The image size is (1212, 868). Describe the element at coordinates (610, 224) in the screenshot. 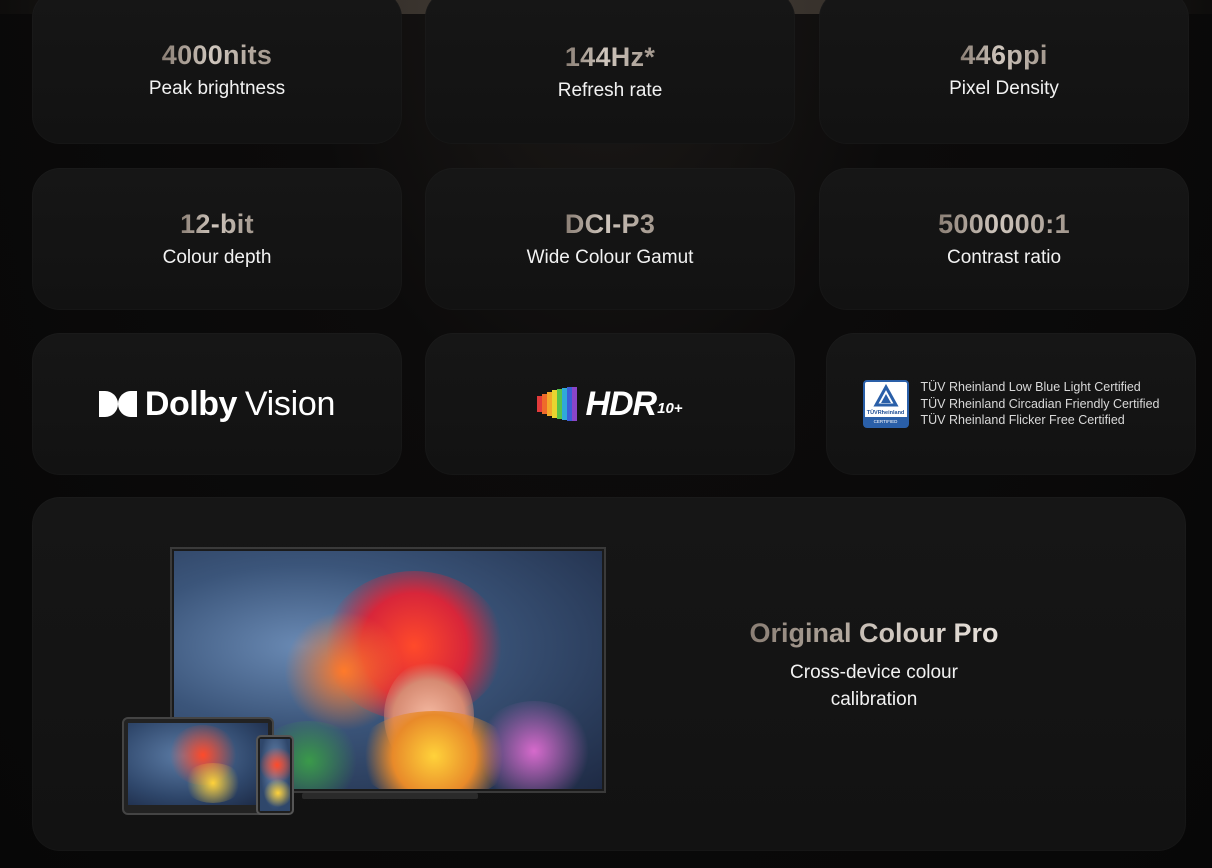

I see `spec-value: DCI-P3` at that location.